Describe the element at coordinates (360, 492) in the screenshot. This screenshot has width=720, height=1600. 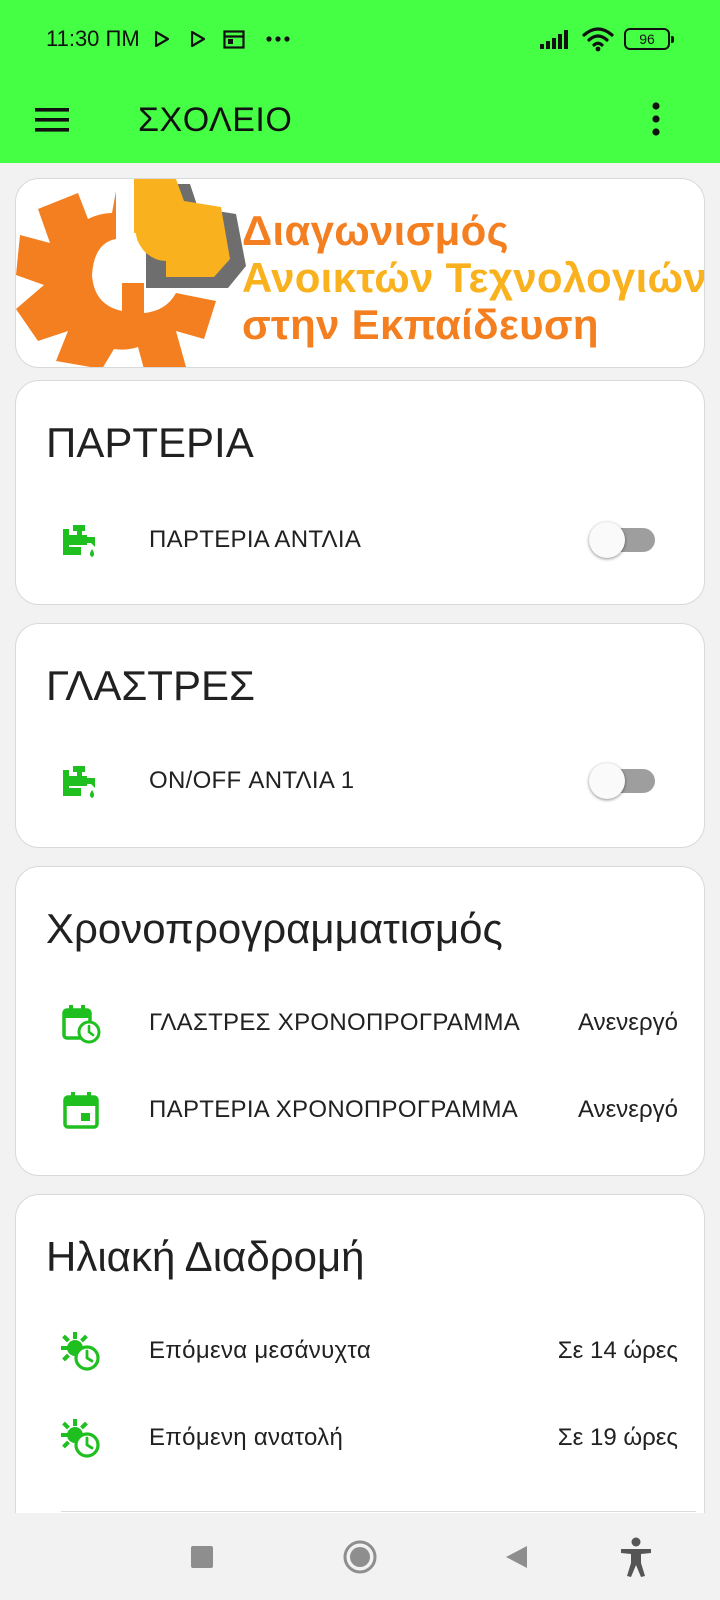
I see `parteria-card: ΠΑΡΤΕΡΙΑ ΠΑΡΤΕΡΙΑ ΑΝΤΛΙΑ` at that location.